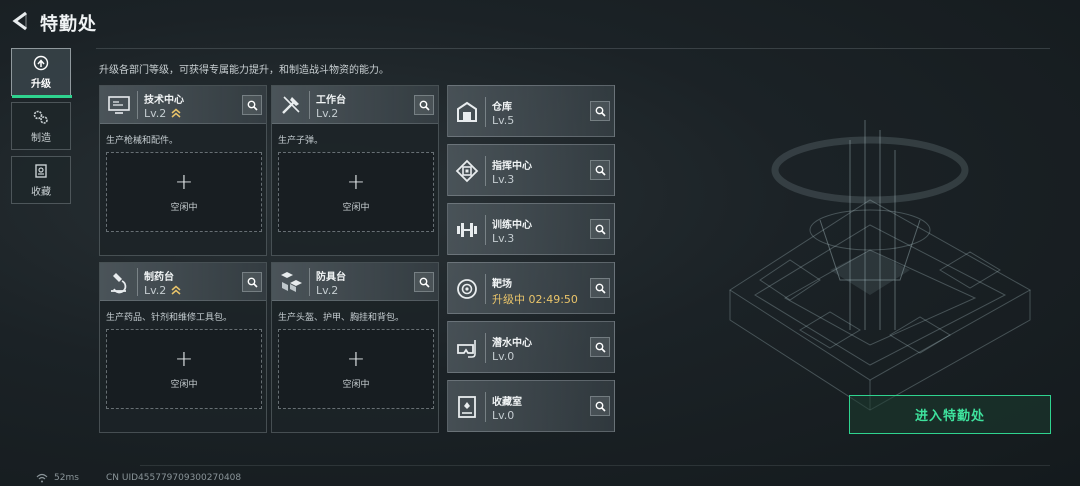 The image size is (1080, 486). What do you see at coordinates (301, 141) in the screenshot?
I see `dept-description: 生产子弹。` at bounding box center [301, 141].